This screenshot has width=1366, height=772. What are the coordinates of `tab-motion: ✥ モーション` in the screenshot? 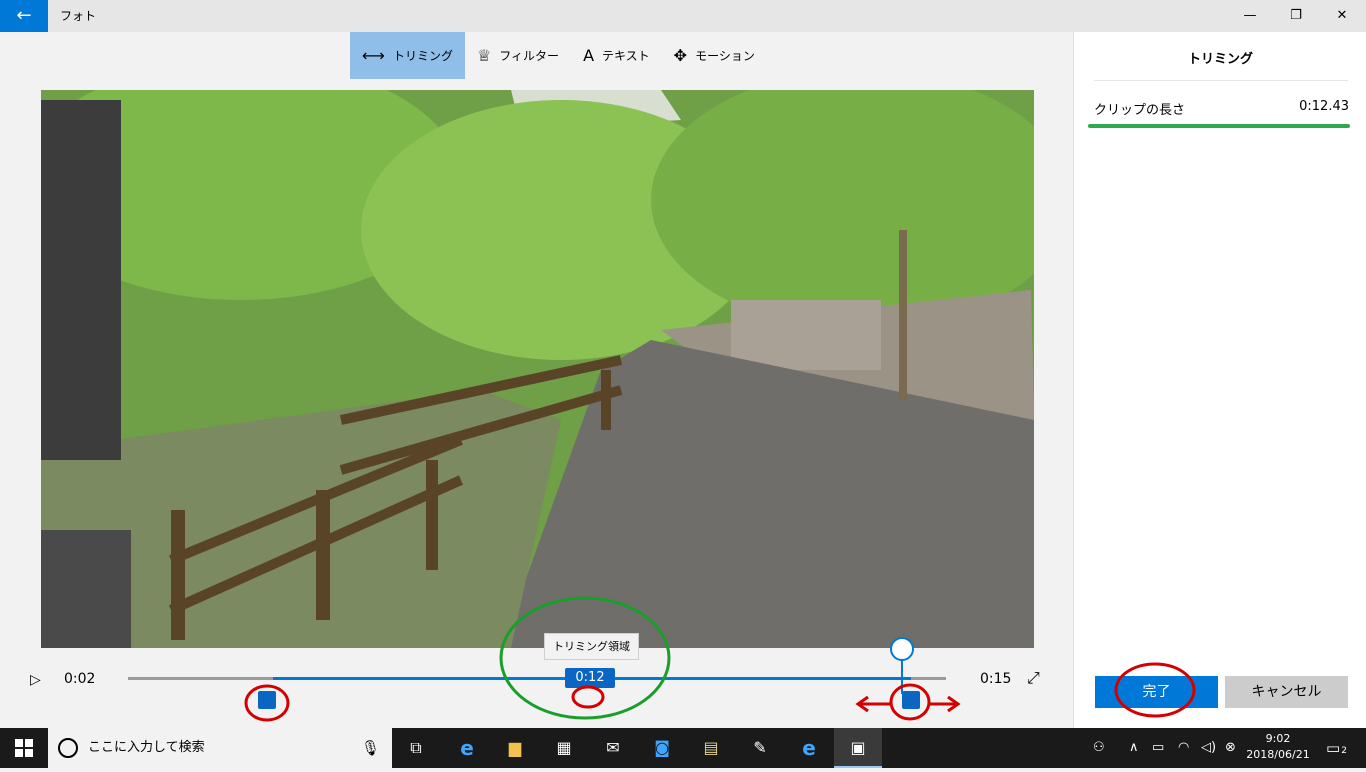 It's located at (714, 55).